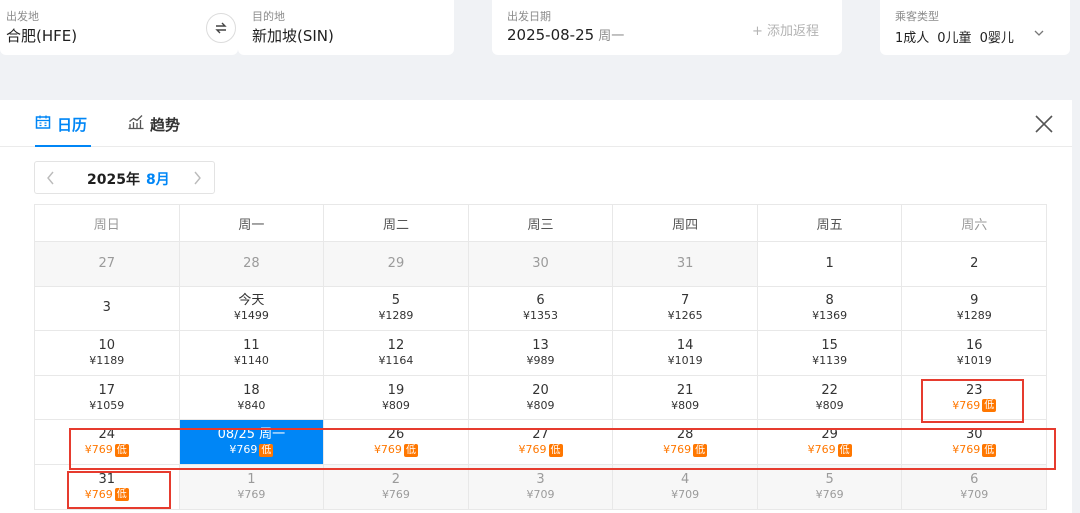  I want to click on depart-date-value: 2025-08-25 周一, so click(565, 34).